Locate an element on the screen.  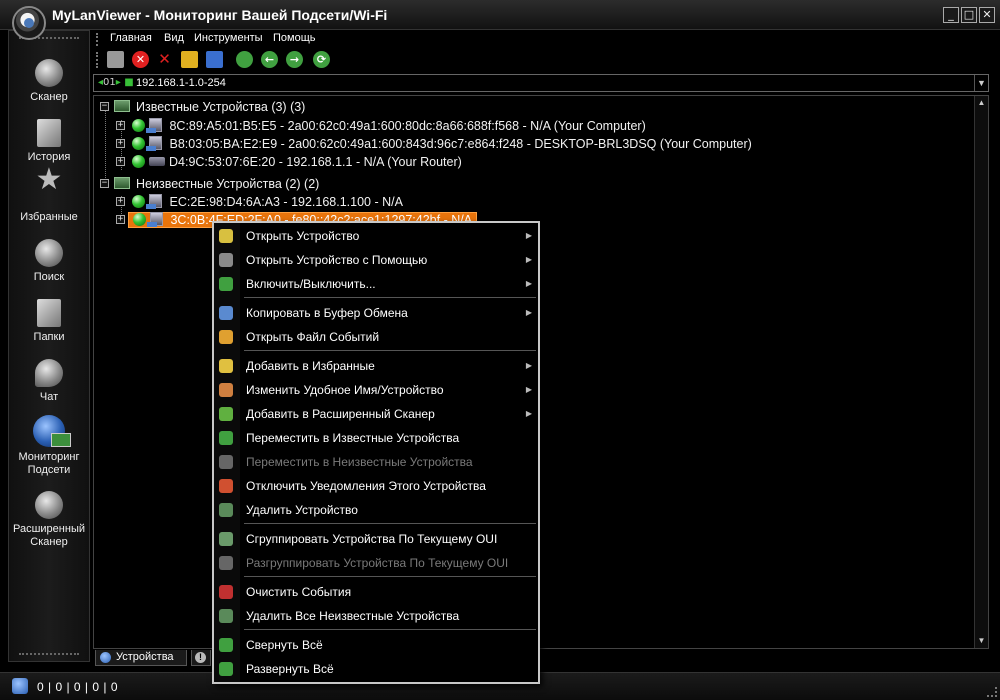
menu-separator is located at coordinates (390, 297).